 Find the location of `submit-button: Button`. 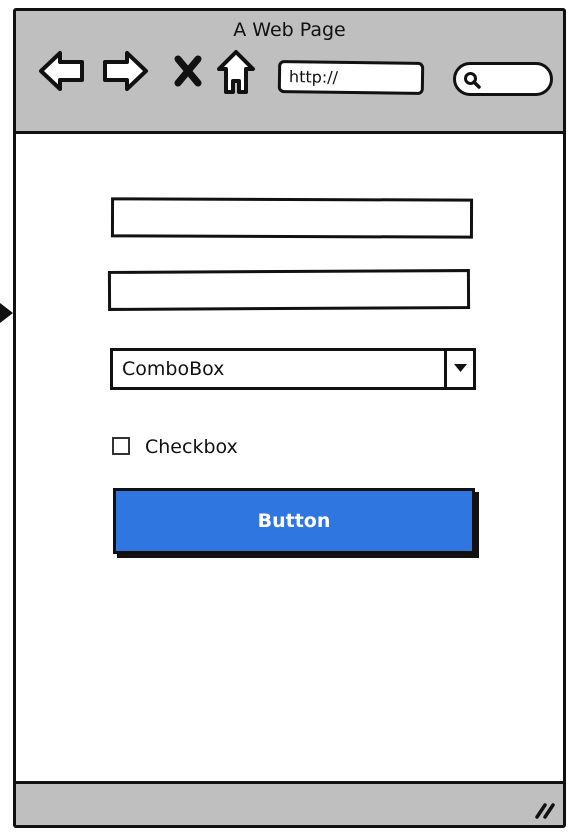

submit-button: Button is located at coordinates (294, 521).